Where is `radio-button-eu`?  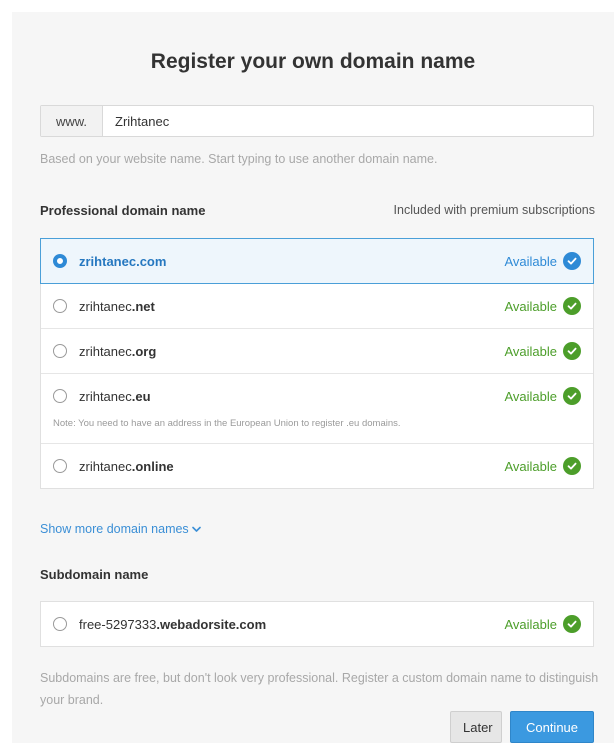 radio-button-eu is located at coordinates (60, 396).